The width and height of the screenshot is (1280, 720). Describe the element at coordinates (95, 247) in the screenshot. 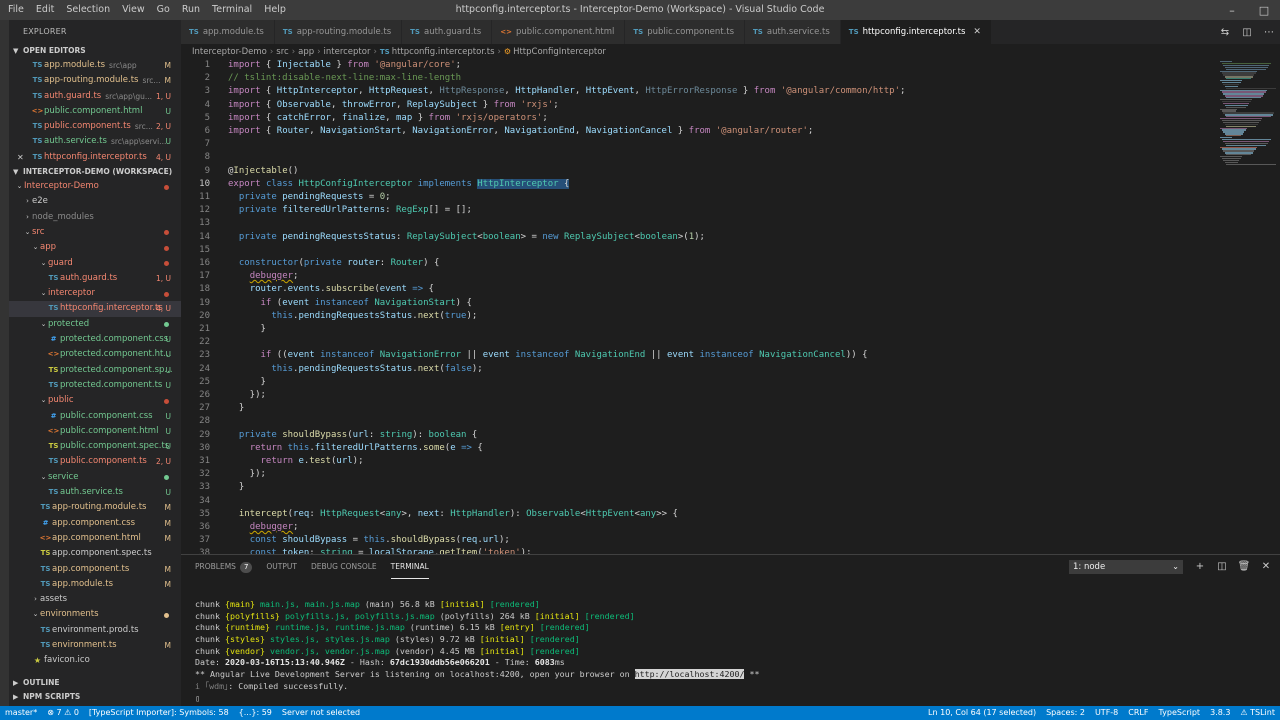

I see `folder-item: ⌄ app` at that location.